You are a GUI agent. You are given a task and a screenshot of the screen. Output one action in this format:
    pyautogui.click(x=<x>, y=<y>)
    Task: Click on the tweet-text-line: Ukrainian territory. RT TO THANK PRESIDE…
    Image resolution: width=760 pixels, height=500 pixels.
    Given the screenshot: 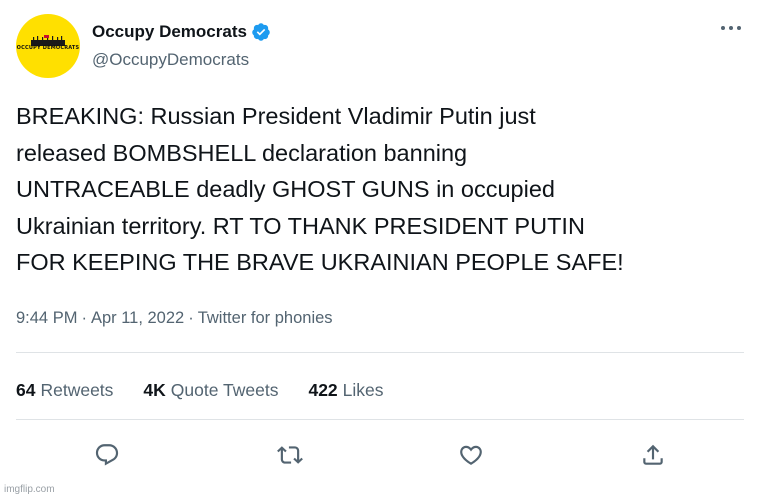 What is the action you would take?
    pyautogui.click(x=300, y=225)
    